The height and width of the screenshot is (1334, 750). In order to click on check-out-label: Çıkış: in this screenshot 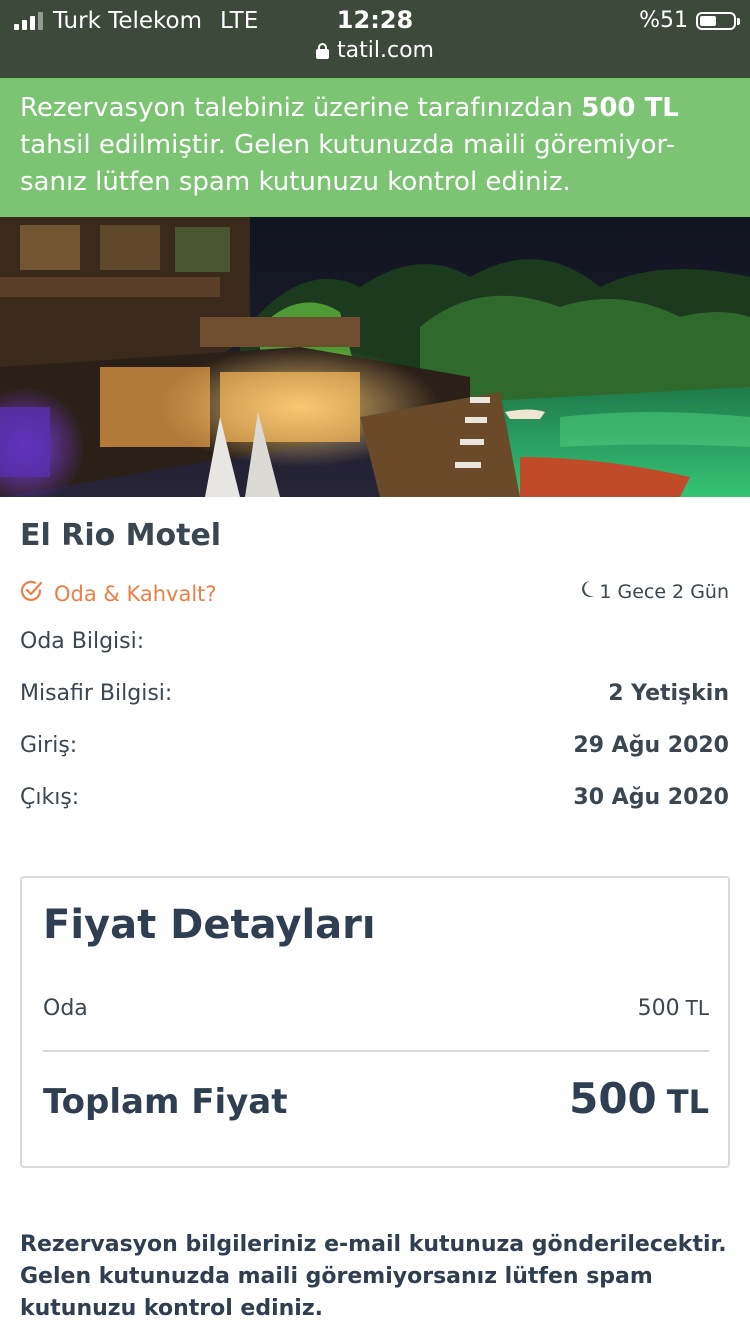, I will do `click(50, 797)`.